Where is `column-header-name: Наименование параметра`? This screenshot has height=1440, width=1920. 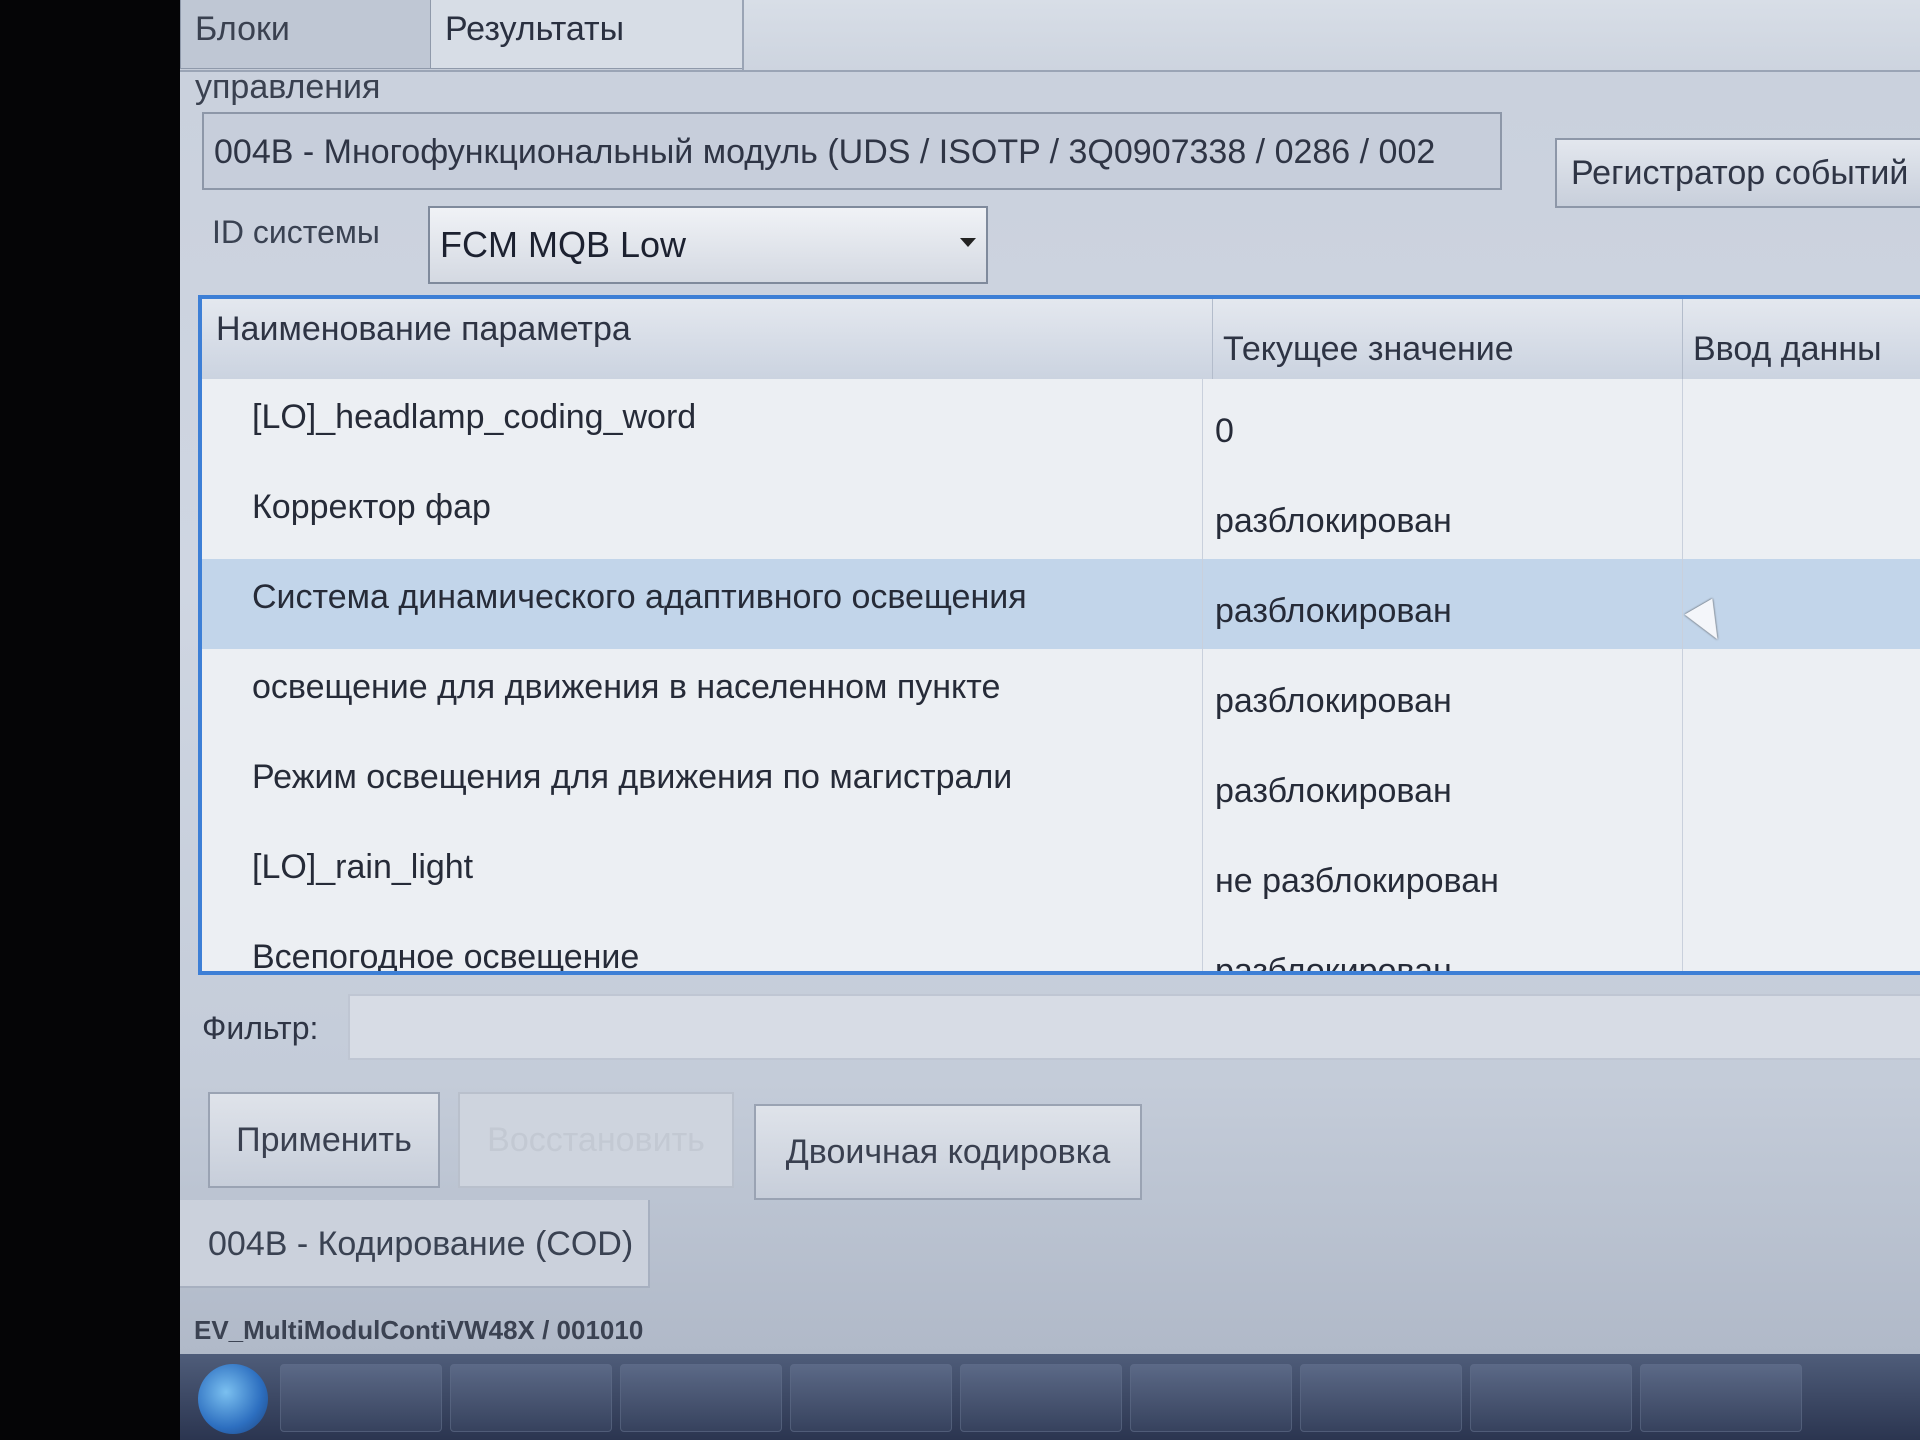 column-header-name: Наименование параметра is located at coordinates (423, 339).